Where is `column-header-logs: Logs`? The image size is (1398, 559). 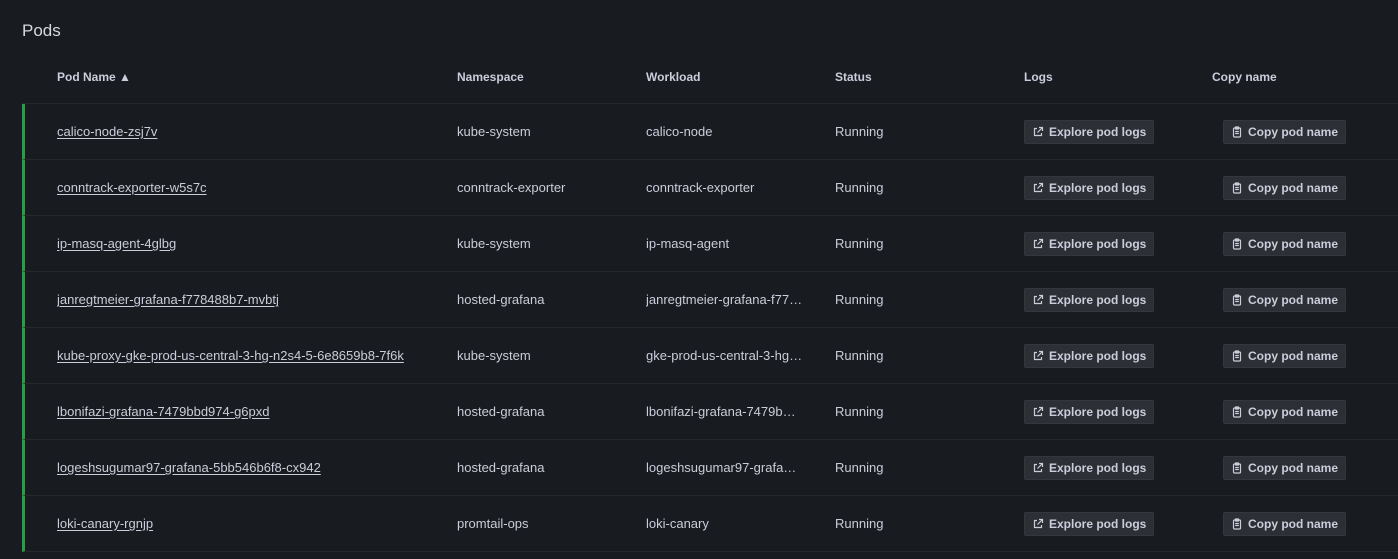 column-header-logs: Logs is located at coordinates (1038, 77).